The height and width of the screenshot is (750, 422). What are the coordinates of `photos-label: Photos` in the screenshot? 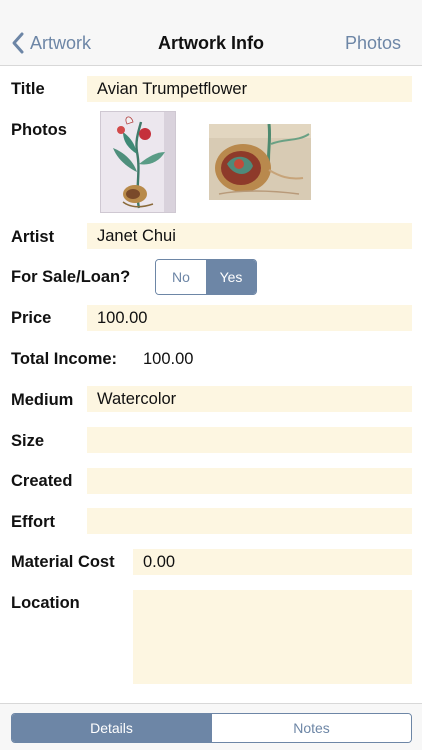 It's located at (39, 130).